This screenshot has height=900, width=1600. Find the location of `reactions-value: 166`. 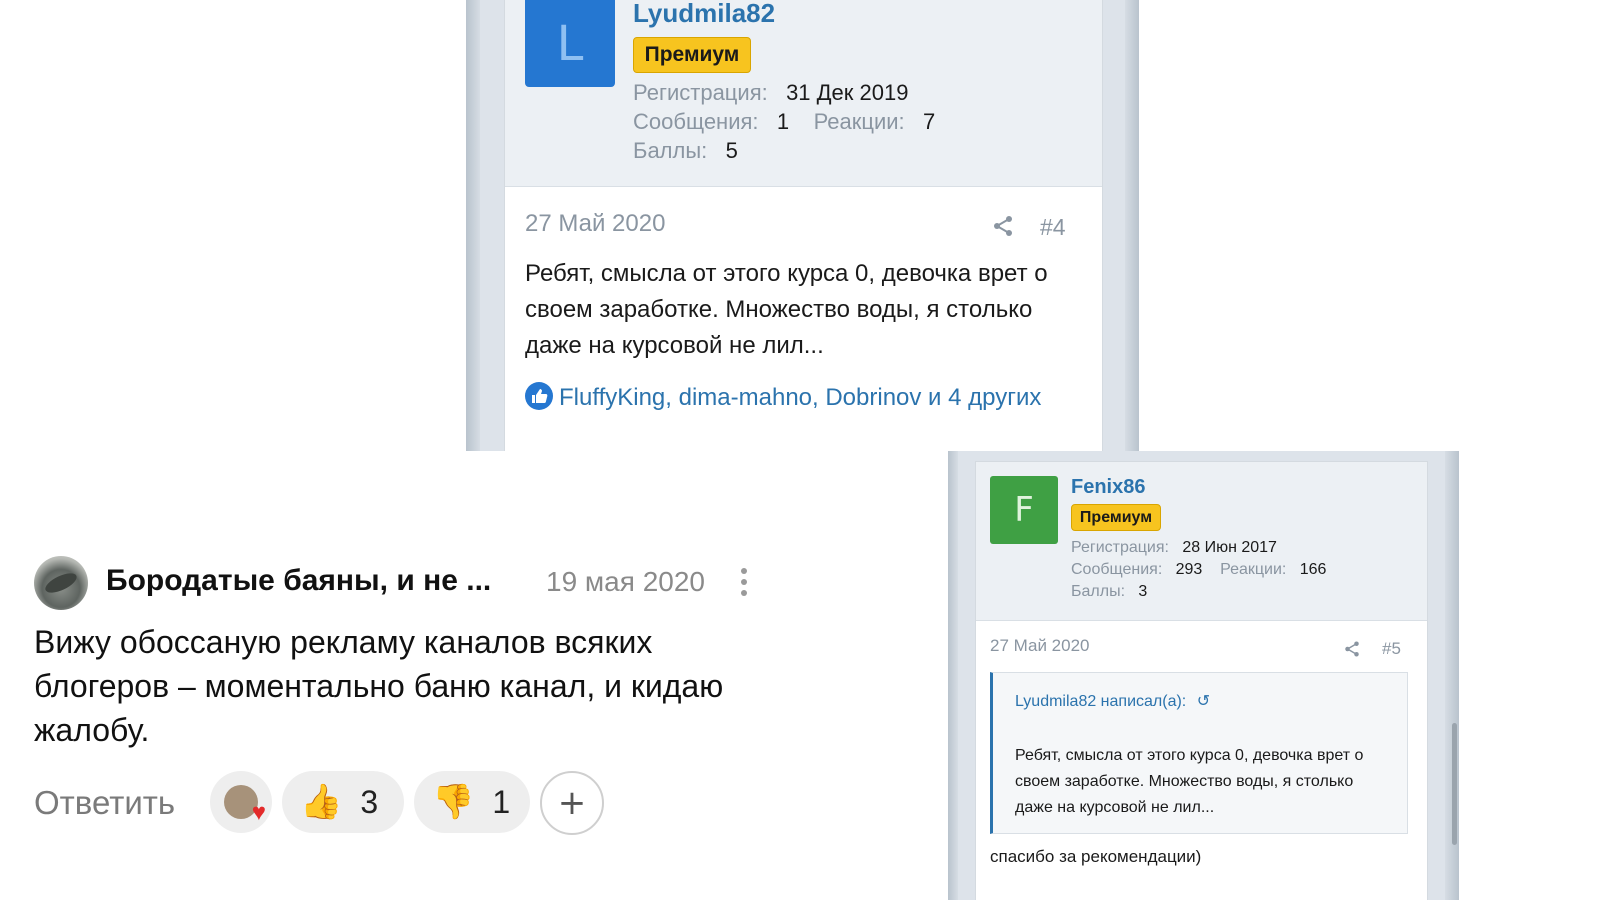

reactions-value: 166 is located at coordinates (1313, 569).